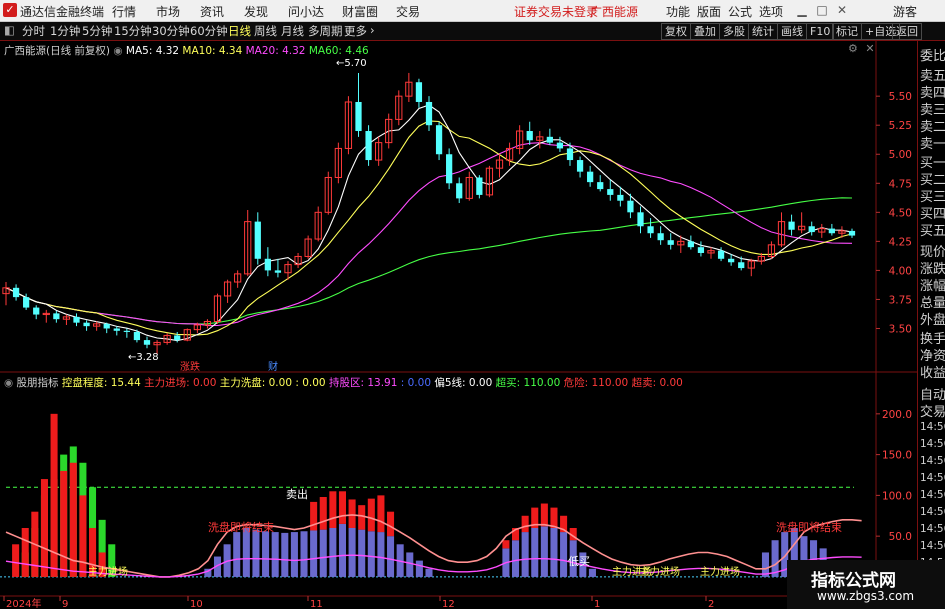  What do you see at coordinates (306, 11) in the screenshot?
I see `menu-wenxiaoda: 问小达` at bounding box center [306, 11].